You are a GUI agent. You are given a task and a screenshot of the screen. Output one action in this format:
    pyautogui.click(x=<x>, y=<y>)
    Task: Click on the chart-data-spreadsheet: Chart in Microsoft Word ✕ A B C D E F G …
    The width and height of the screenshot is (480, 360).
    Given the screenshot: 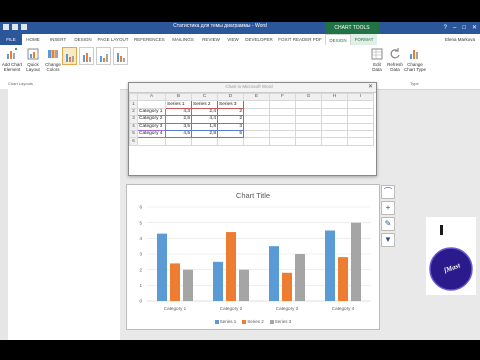 What is the action you would take?
    pyautogui.click(x=252, y=129)
    